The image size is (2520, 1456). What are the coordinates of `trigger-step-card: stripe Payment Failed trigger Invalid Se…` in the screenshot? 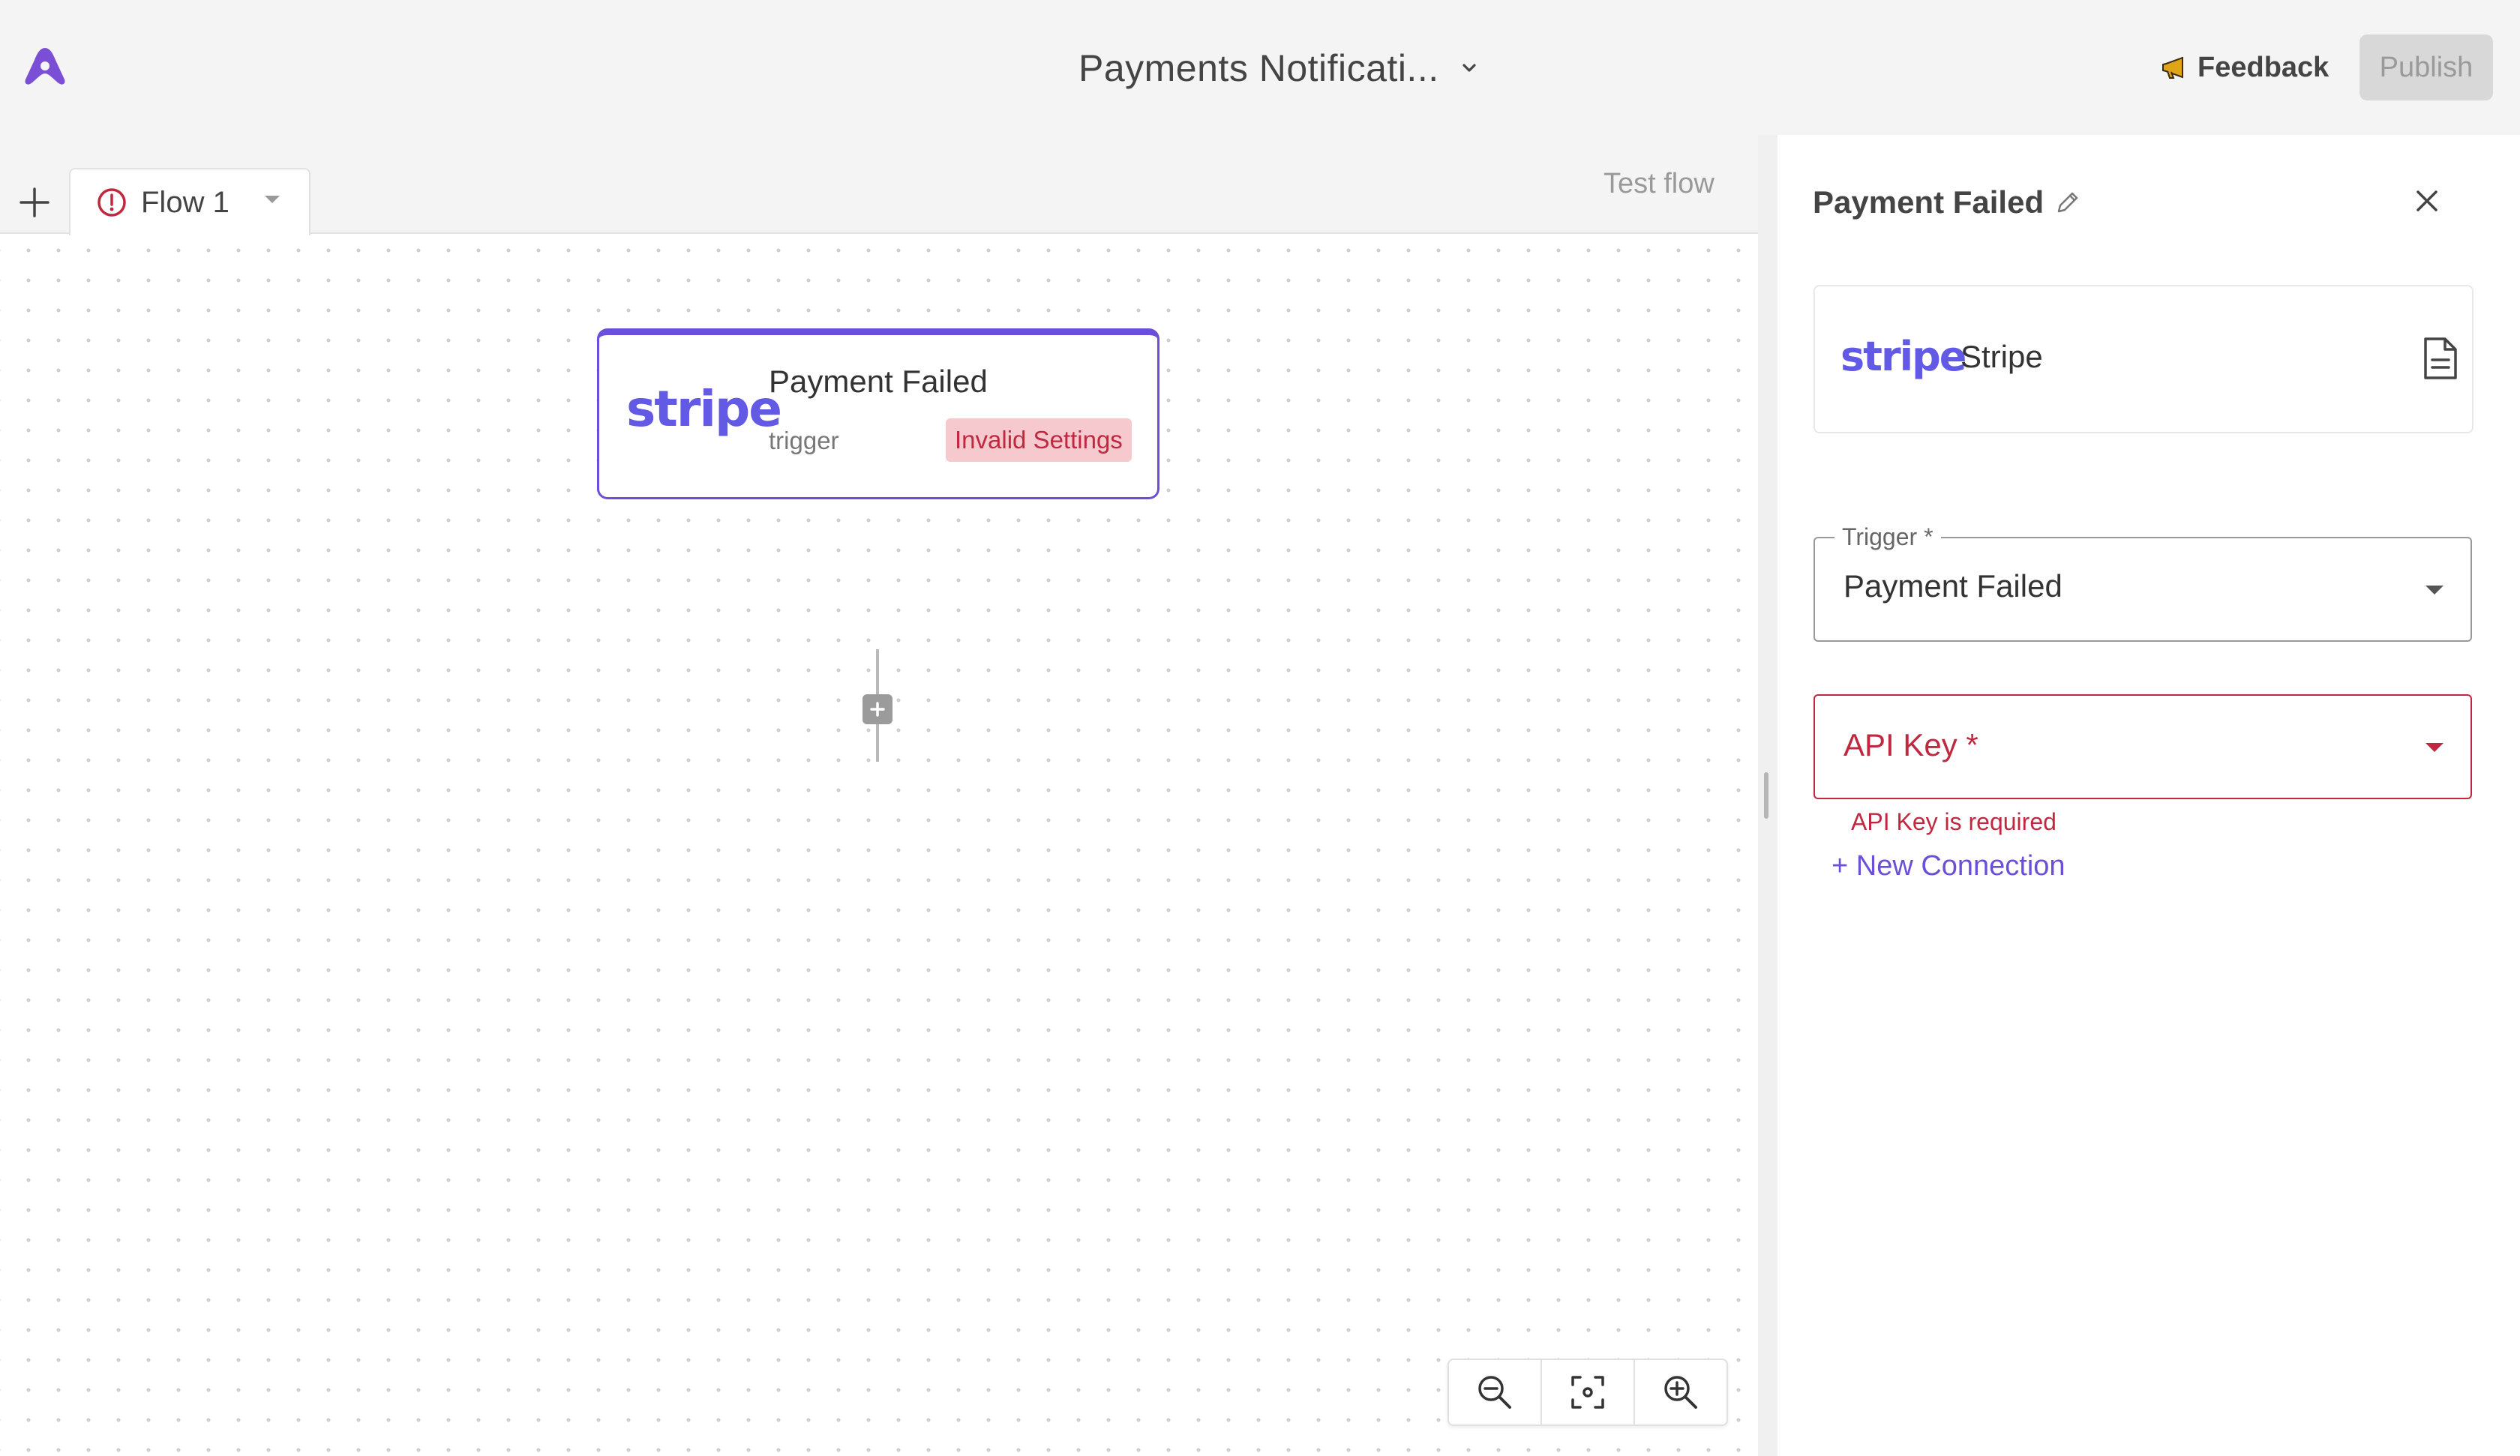 It's located at (878, 413).